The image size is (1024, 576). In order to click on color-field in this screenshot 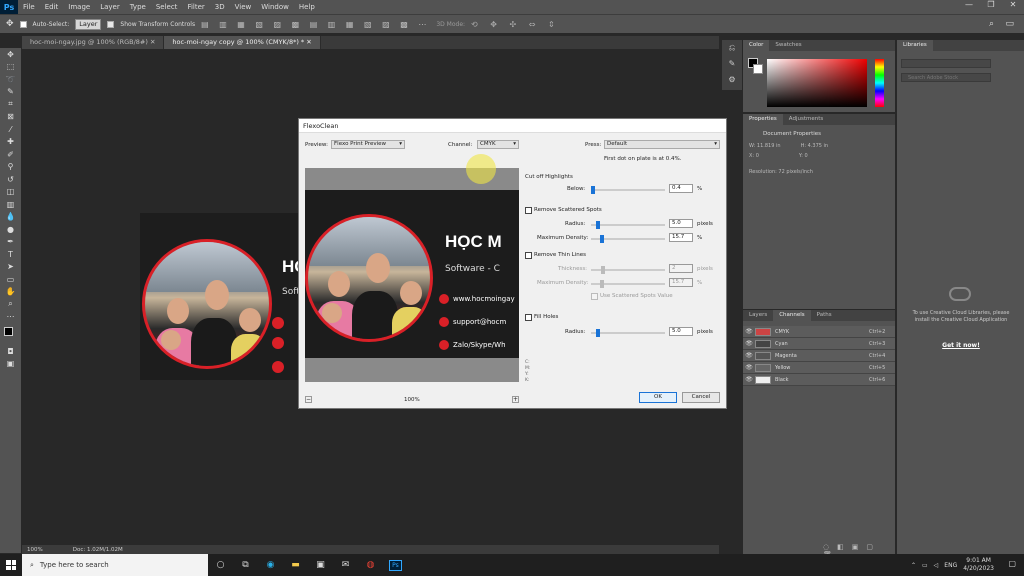, I will do `click(817, 83)`.